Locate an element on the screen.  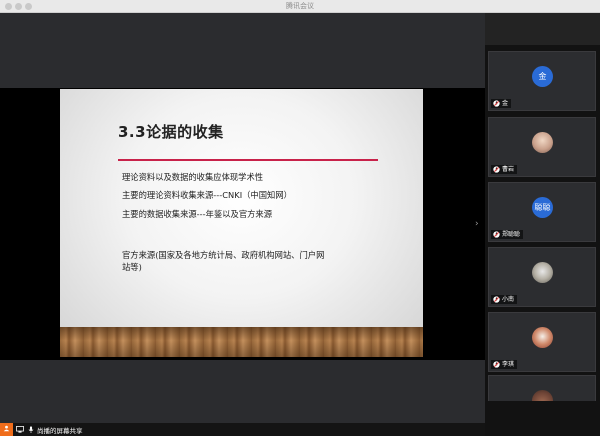
window-titlebar: 腾讯会议 is located at coordinates (300, 6).